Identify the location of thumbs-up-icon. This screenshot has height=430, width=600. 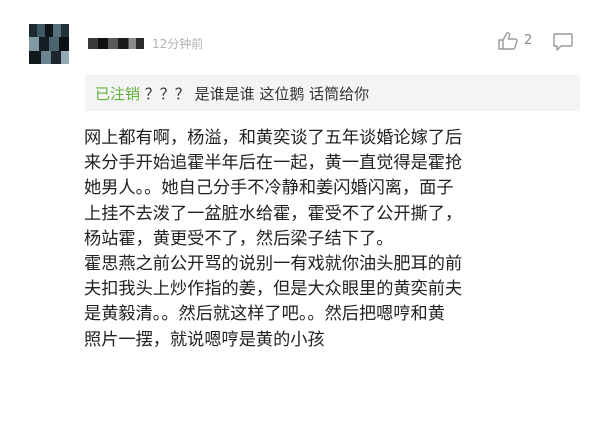
(508, 41).